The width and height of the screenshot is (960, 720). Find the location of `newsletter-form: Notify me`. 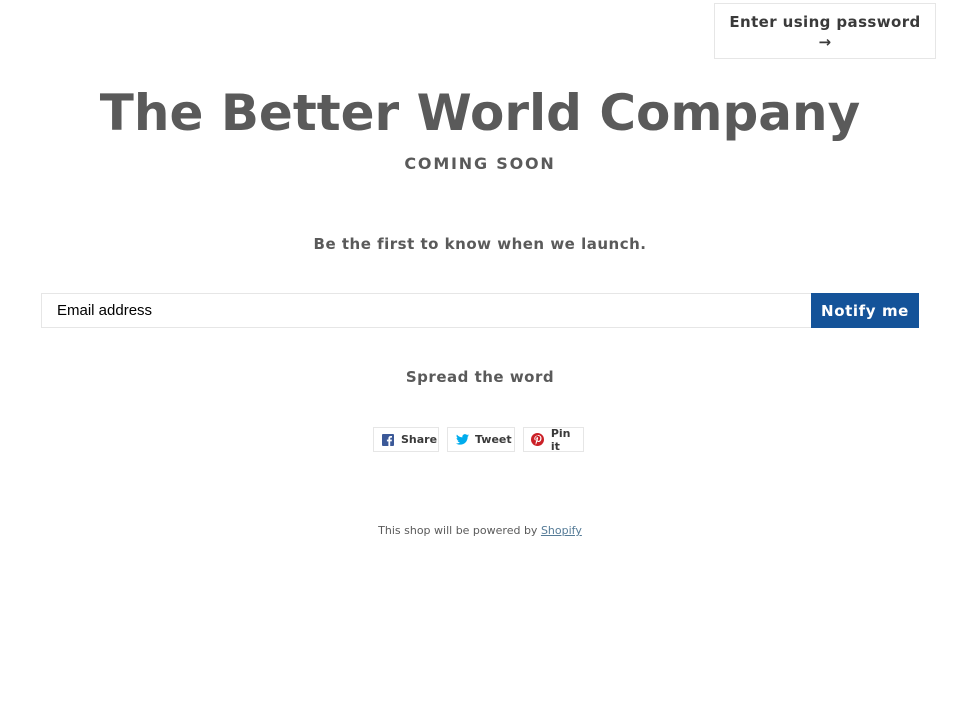

newsletter-form: Notify me is located at coordinates (480, 310).